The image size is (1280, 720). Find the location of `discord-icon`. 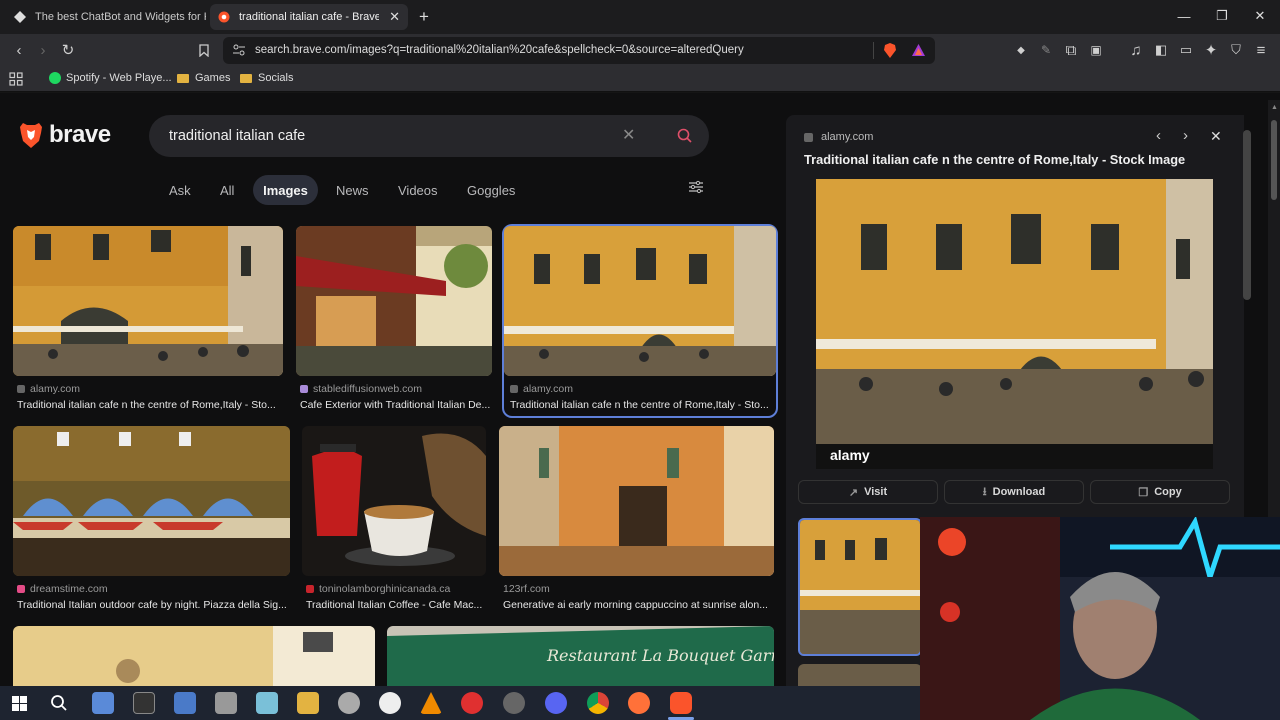

discord-icon is located at coordinates (556, 703).